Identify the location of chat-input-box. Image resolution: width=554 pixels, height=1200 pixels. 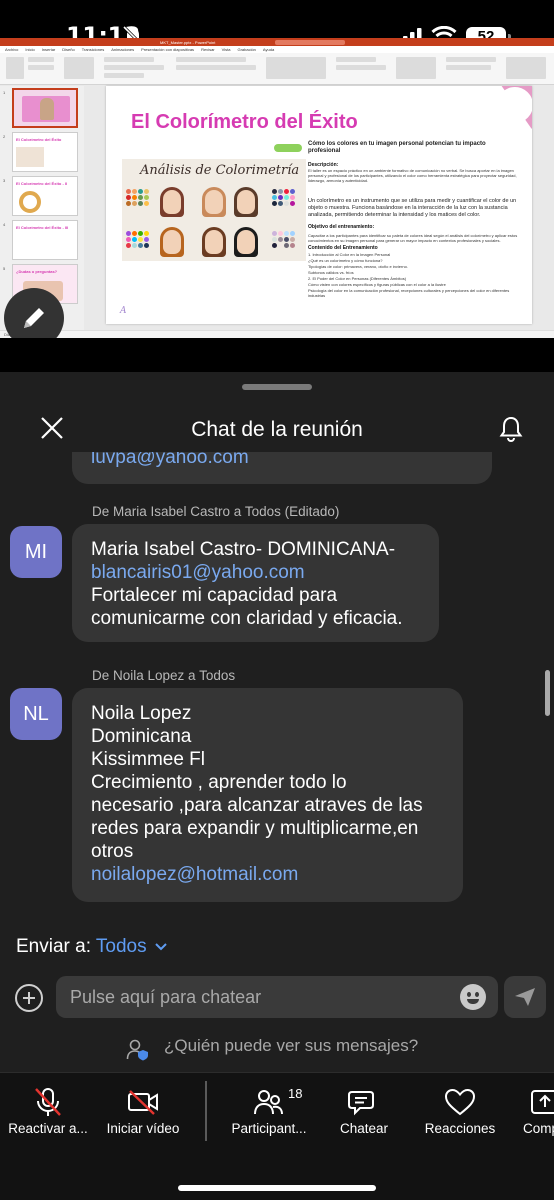
(277, 997).